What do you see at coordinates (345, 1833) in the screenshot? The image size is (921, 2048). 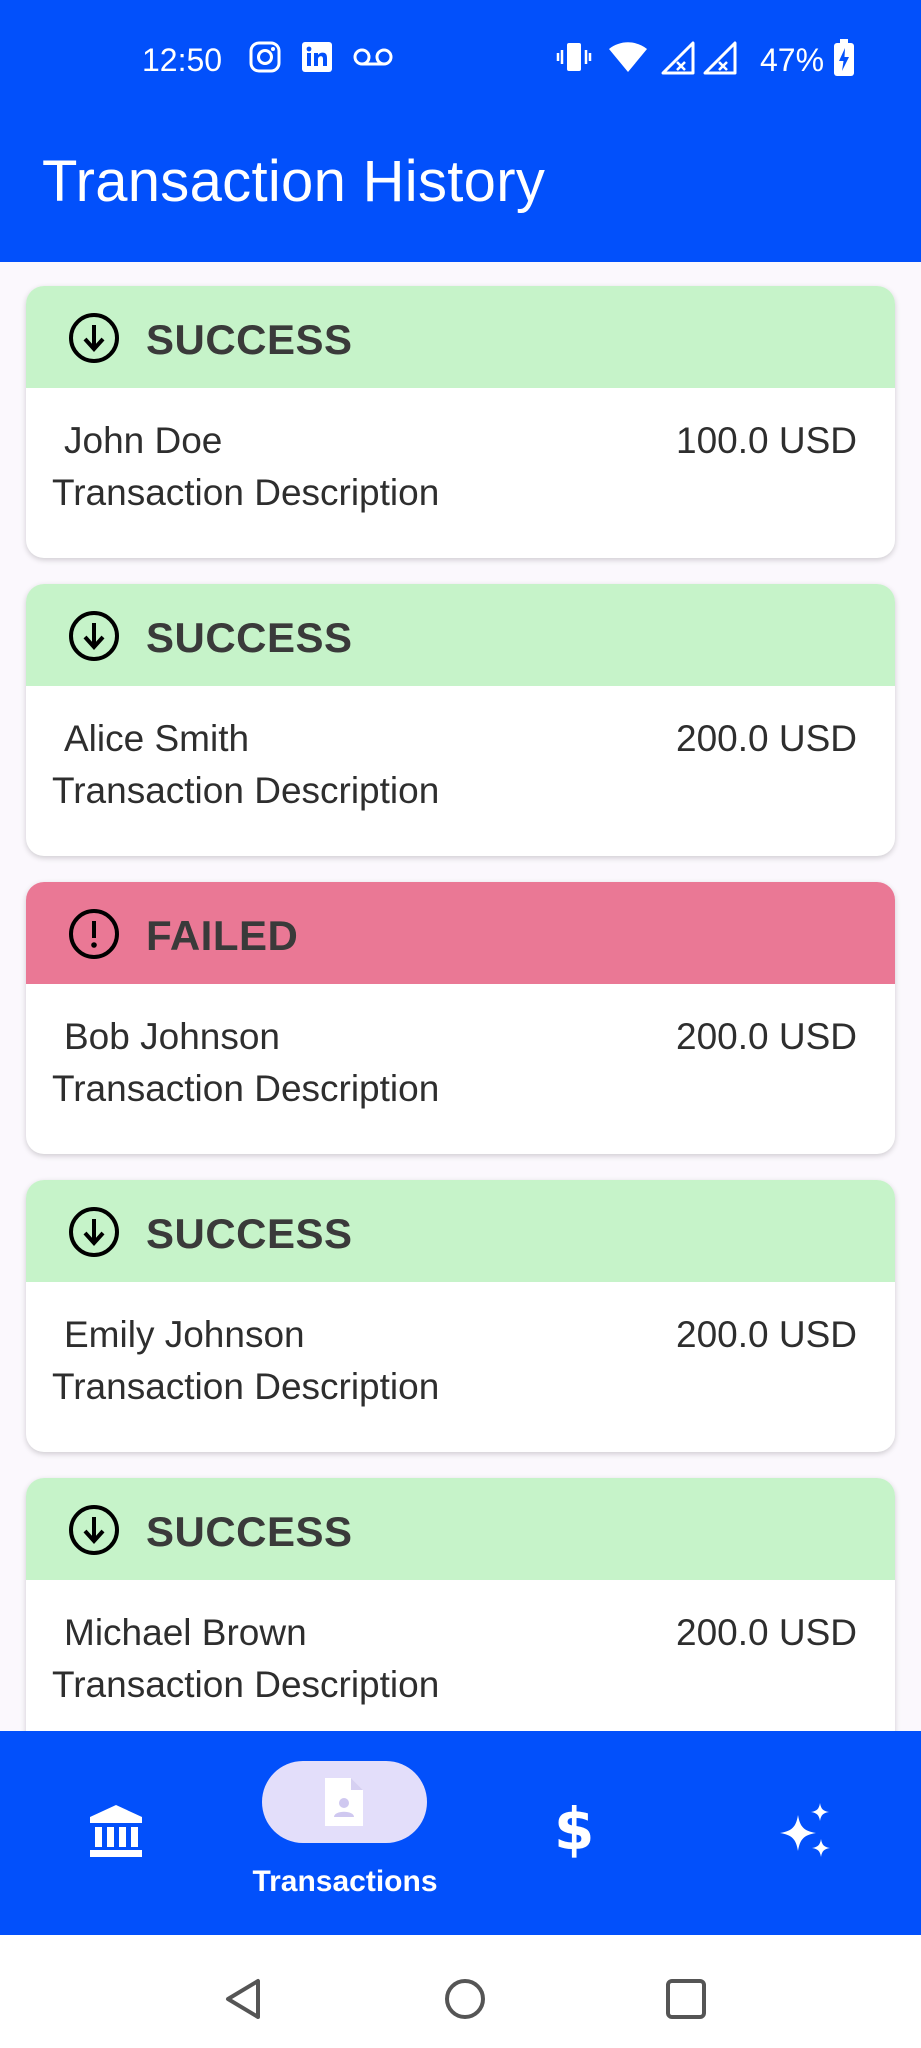 I see `nav-item-transactions: Transactions` at bounding box center [345, 1833].